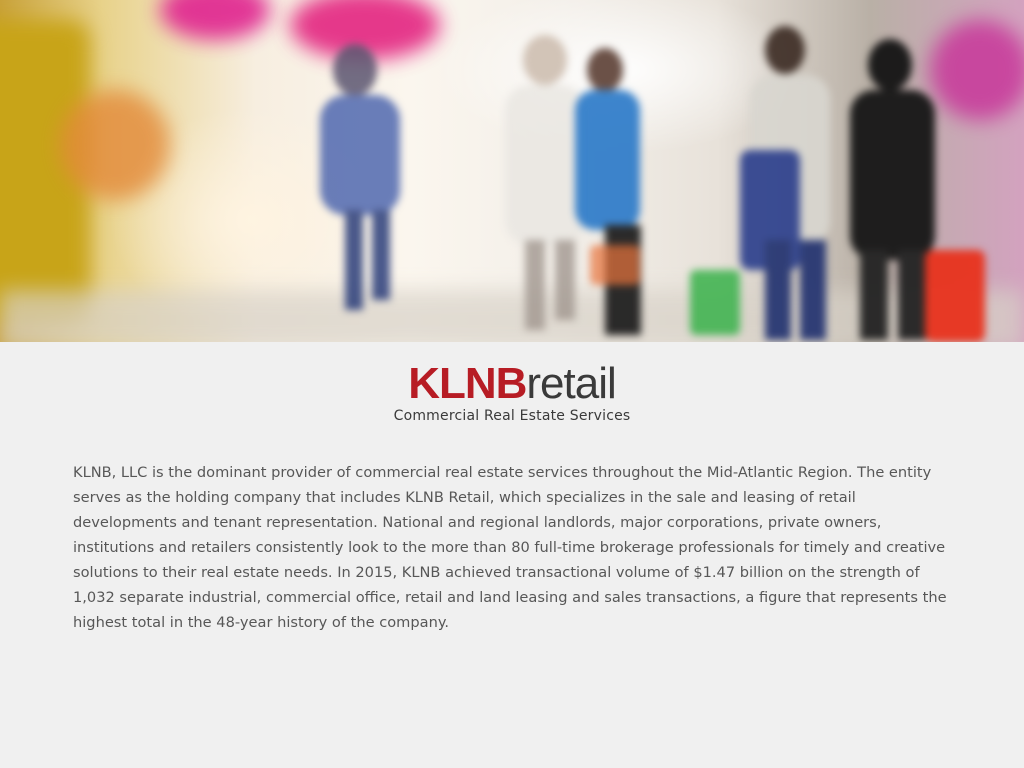  I want to click on logo-brand-bold: KLNB, so click(467, 383).